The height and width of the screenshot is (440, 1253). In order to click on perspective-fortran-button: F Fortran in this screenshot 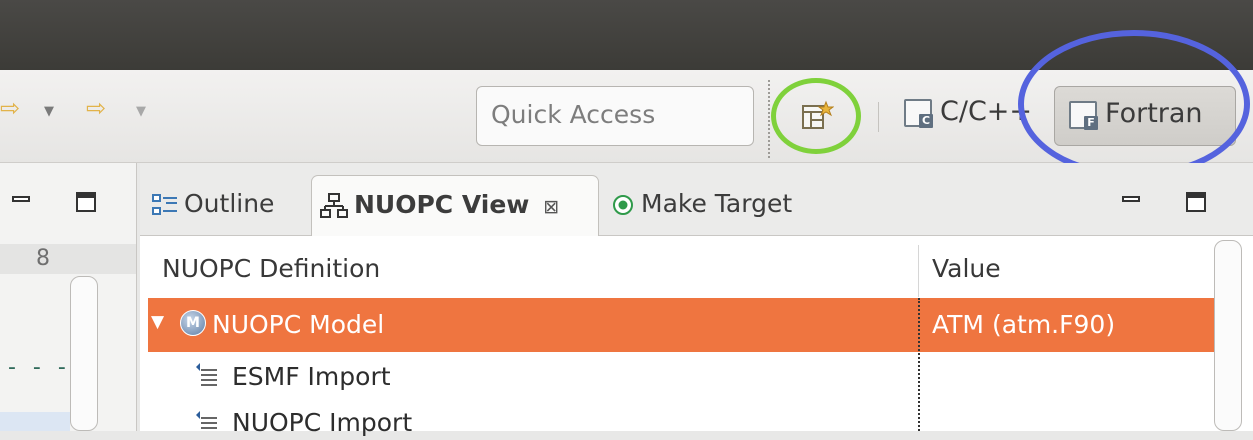, I will do `click(1145, 116)`.